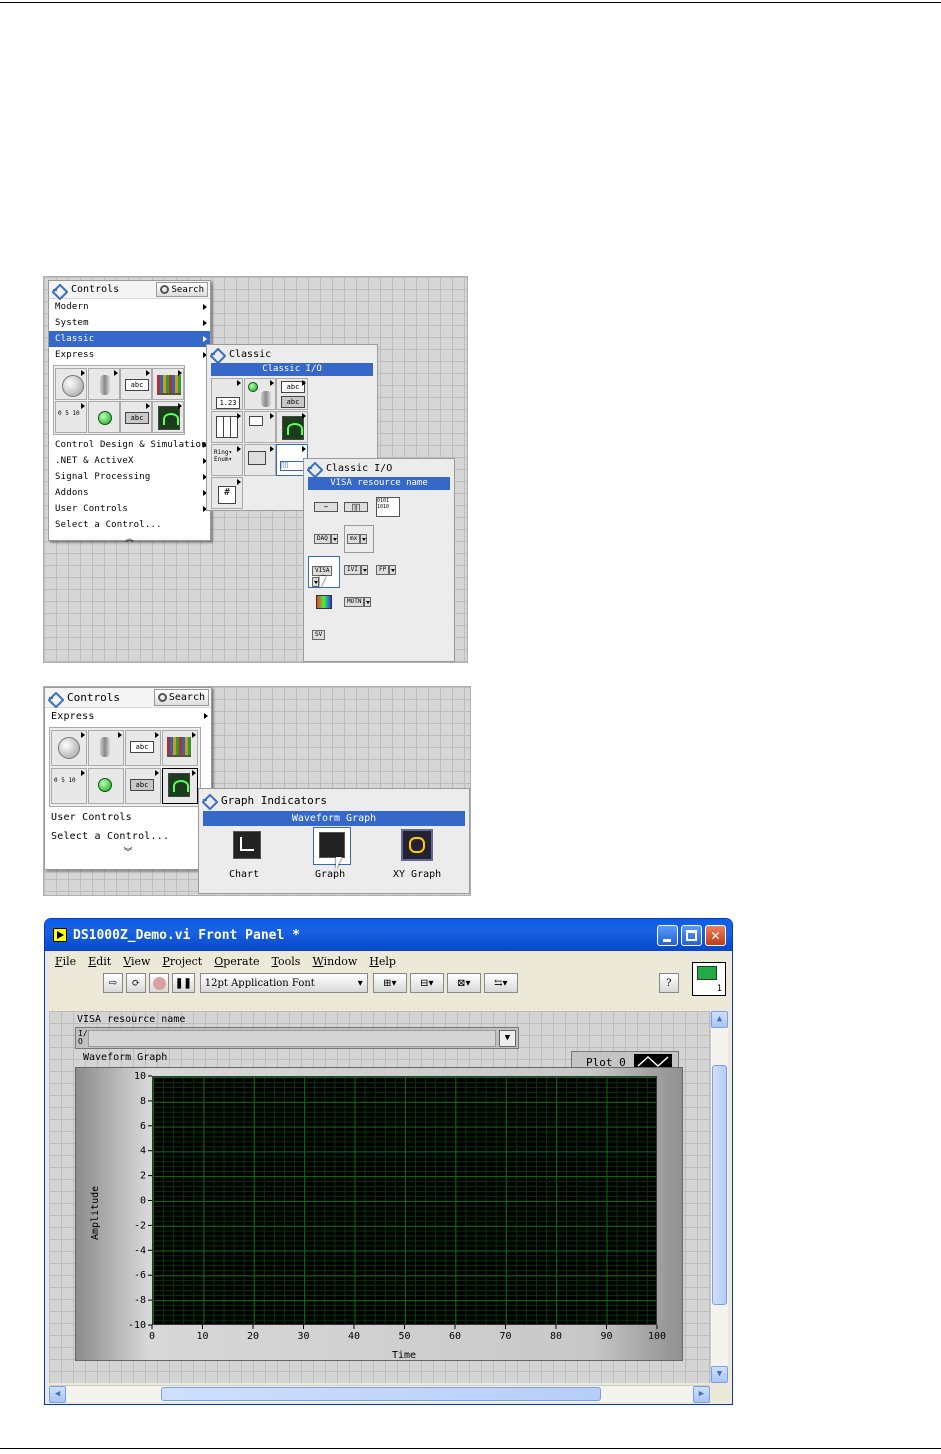 The width and height of the screenshot is (941, 1454). Describe the element at coordinates (236, 961) in the screenshot. I see `menu-operate: Operate` at that location.